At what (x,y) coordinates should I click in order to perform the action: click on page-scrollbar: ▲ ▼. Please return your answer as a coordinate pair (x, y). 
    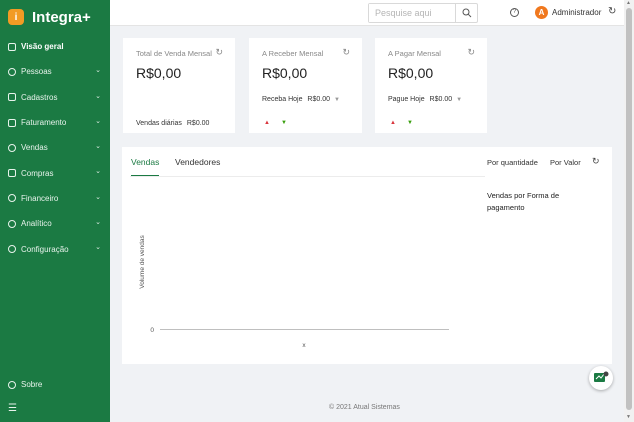
    Looking at the image, I should click on (629, 211).